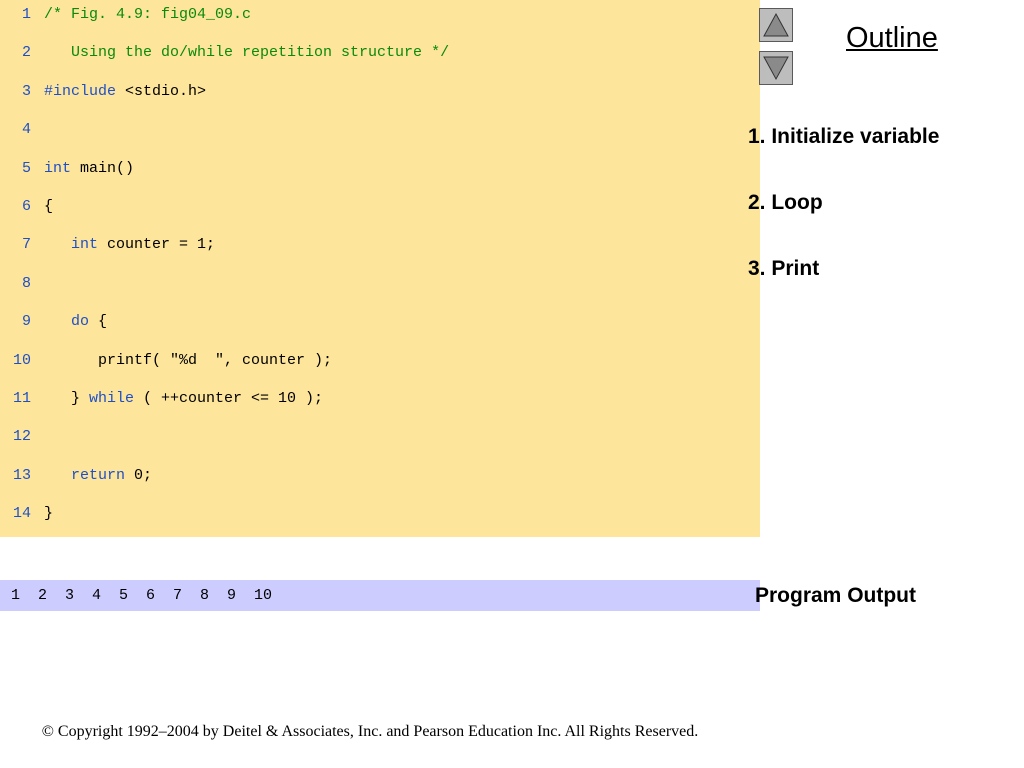  I want to click on code-line: 4, so click(380, 130).